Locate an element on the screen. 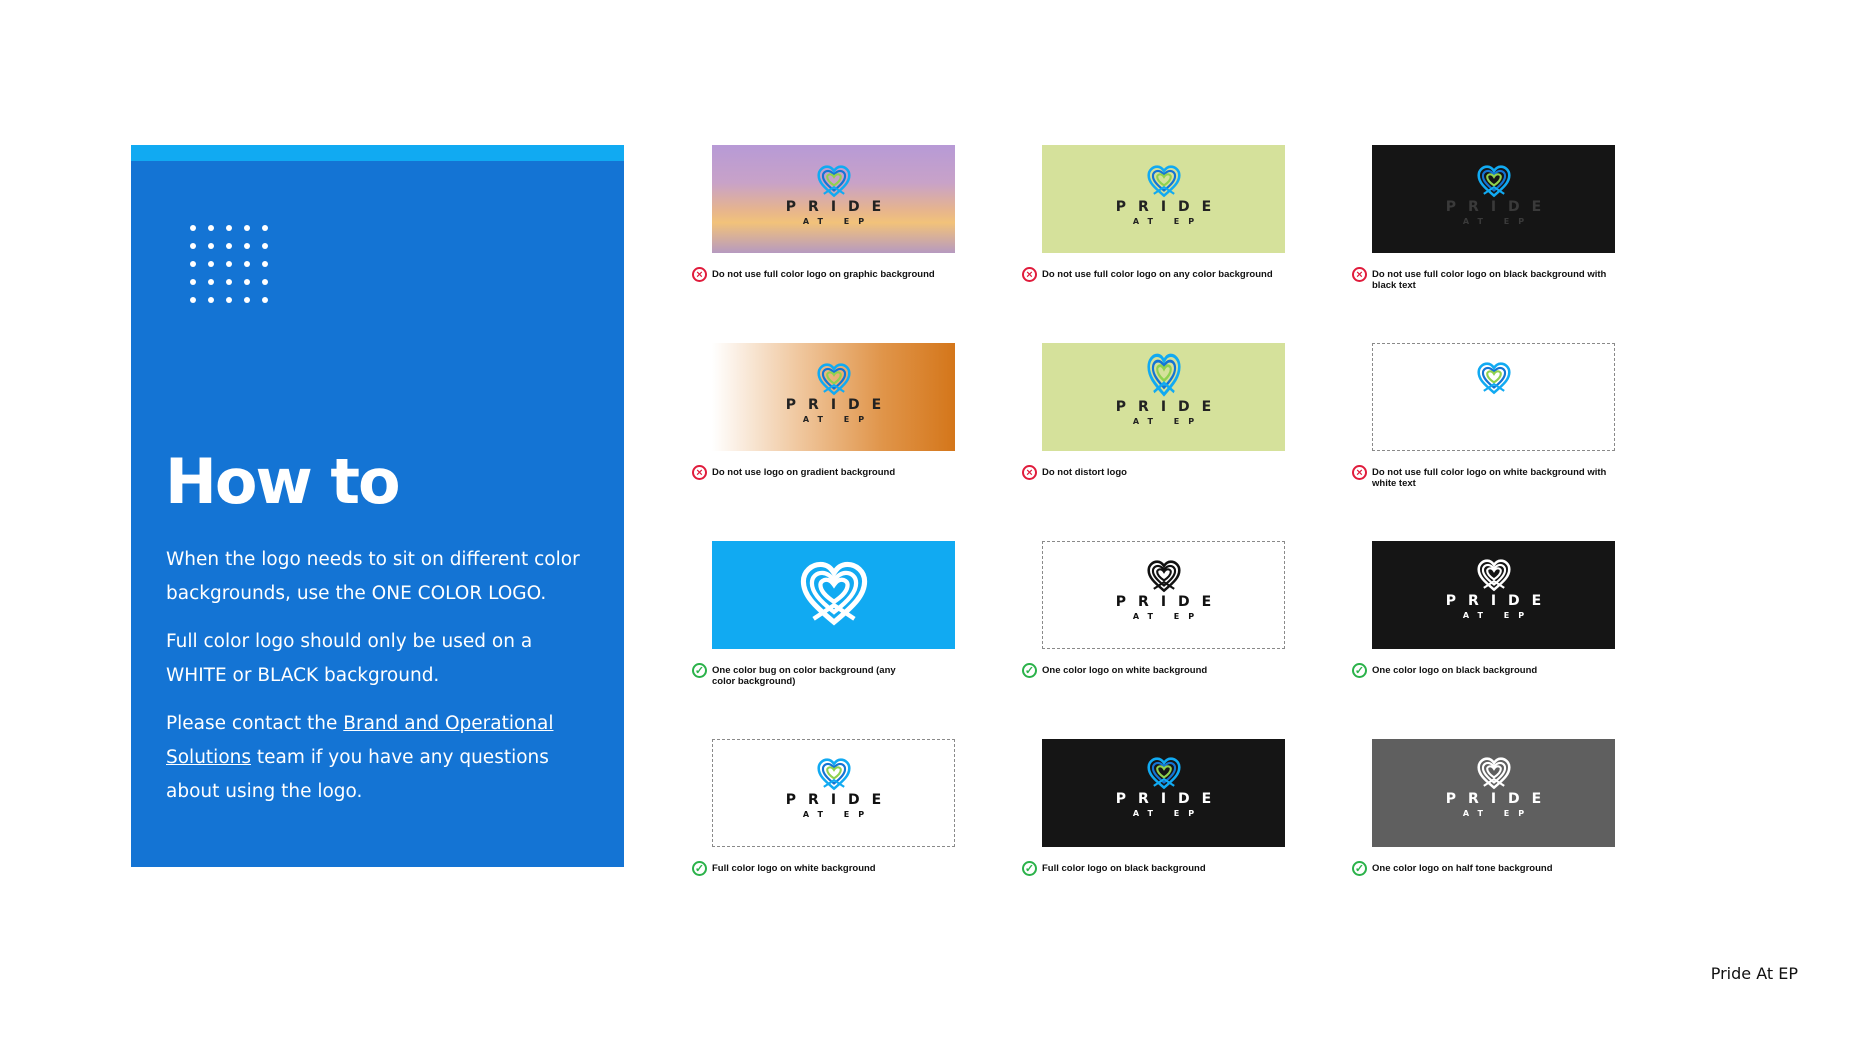  example-one-color-halftone: PRIDE AT EP is located at coordinates (1493, 793).